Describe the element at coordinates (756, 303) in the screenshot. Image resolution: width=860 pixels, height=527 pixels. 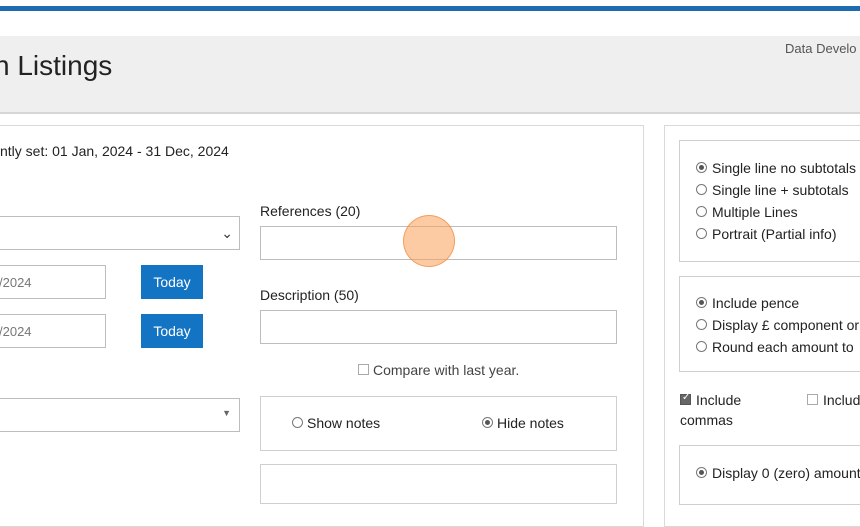
I see `include-pence-label: Include pence` at that location.